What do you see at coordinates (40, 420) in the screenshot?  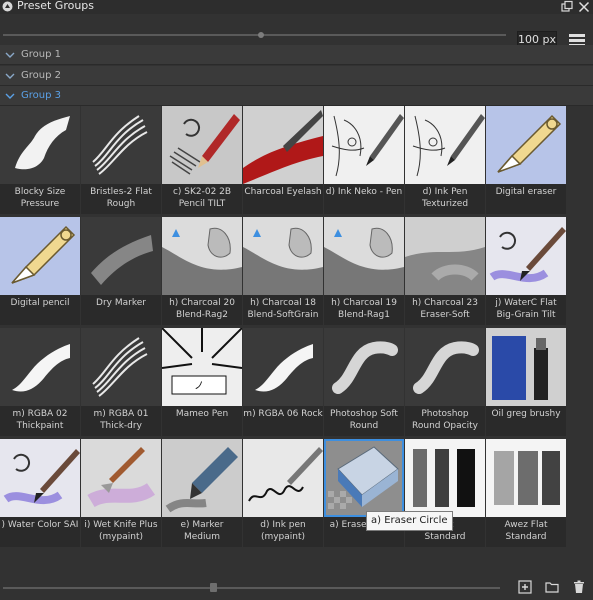 I see `preset-label: m) RGBA 02 Thickpaint` at bounding box center [40, 420].